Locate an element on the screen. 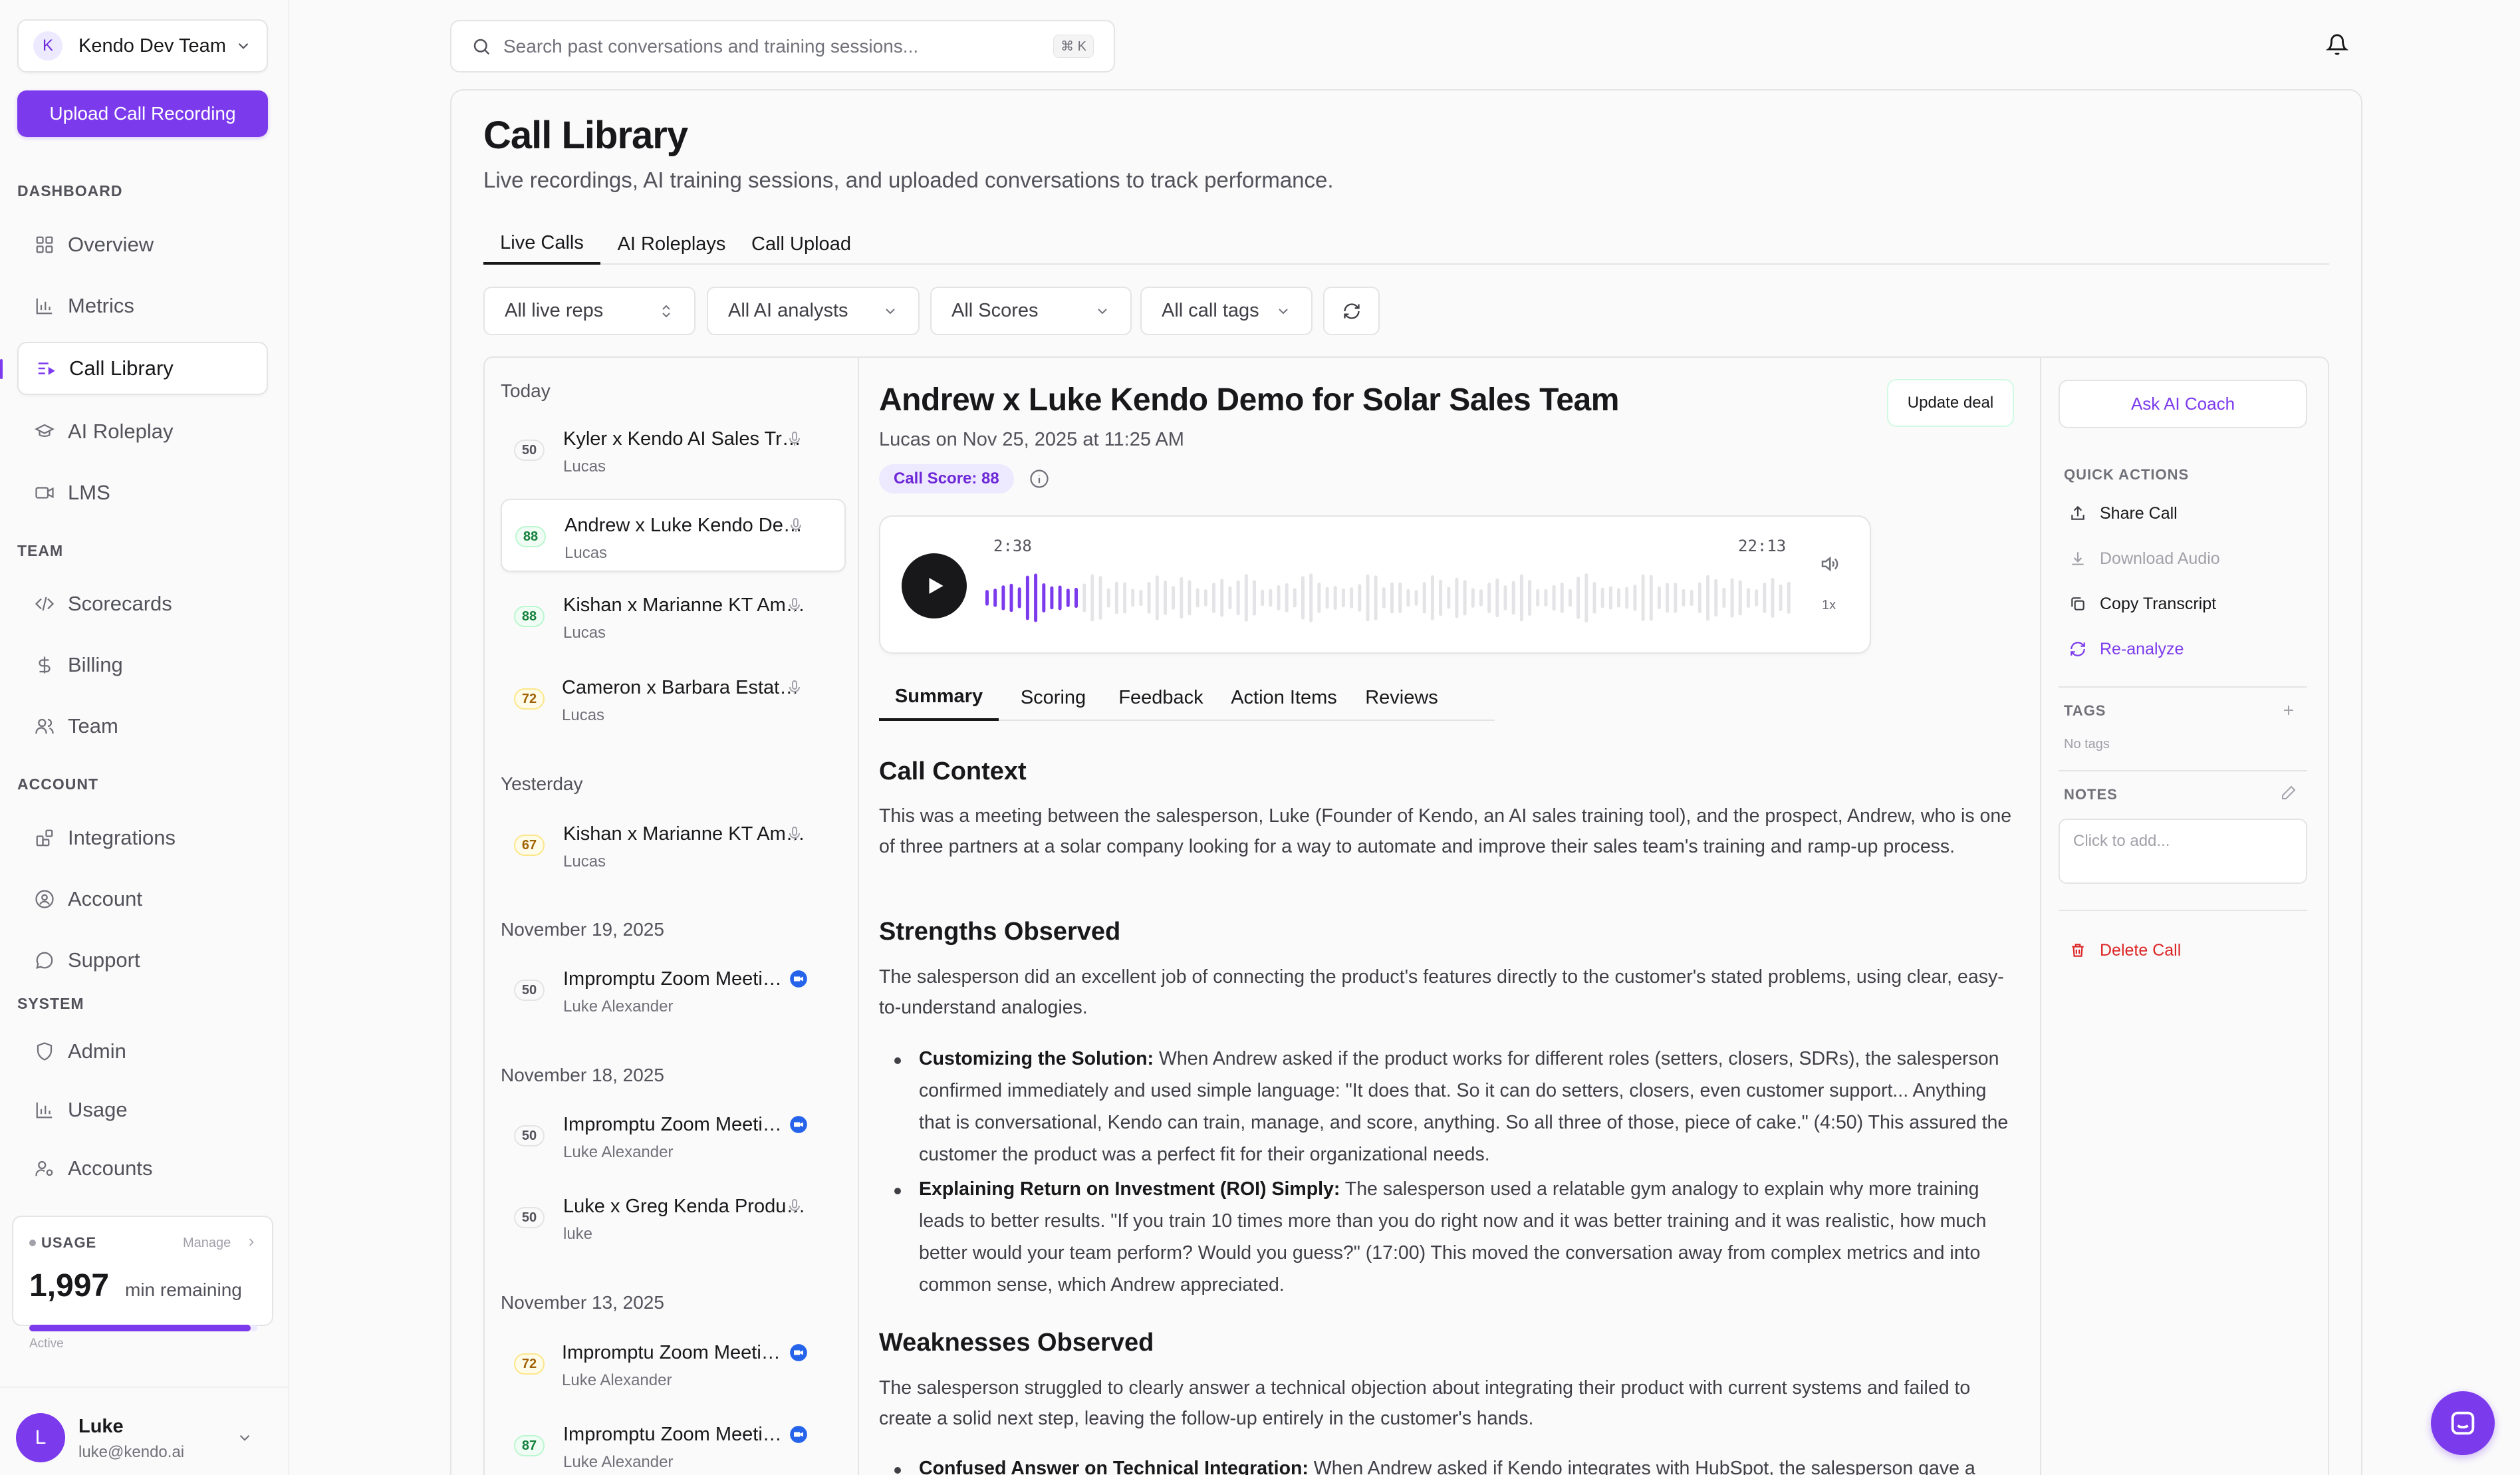 This screenshot has height=1475, width=2520. zoom-icon is located at coordinates (799, 1434).